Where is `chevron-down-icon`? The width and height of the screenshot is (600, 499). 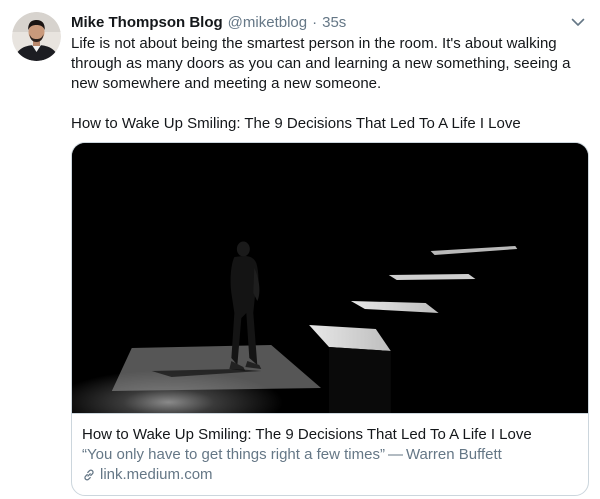
chevron-down-icon is located at coordinates (578, 22).